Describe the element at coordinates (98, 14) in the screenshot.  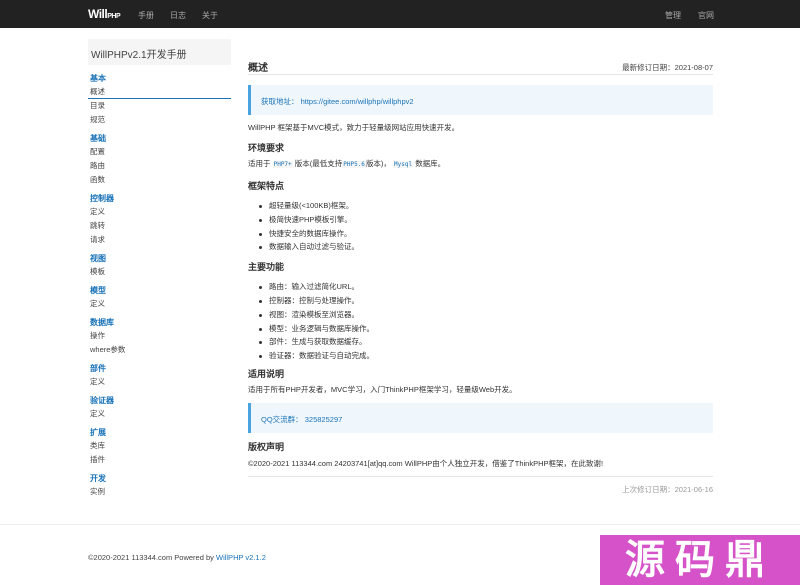
I see `brand-text: Will` at that location.